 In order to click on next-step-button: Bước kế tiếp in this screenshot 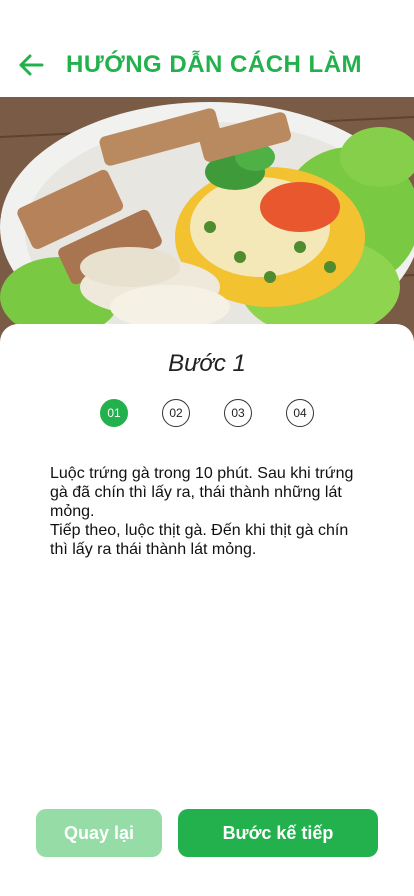, I will do `click(278, 833)`.